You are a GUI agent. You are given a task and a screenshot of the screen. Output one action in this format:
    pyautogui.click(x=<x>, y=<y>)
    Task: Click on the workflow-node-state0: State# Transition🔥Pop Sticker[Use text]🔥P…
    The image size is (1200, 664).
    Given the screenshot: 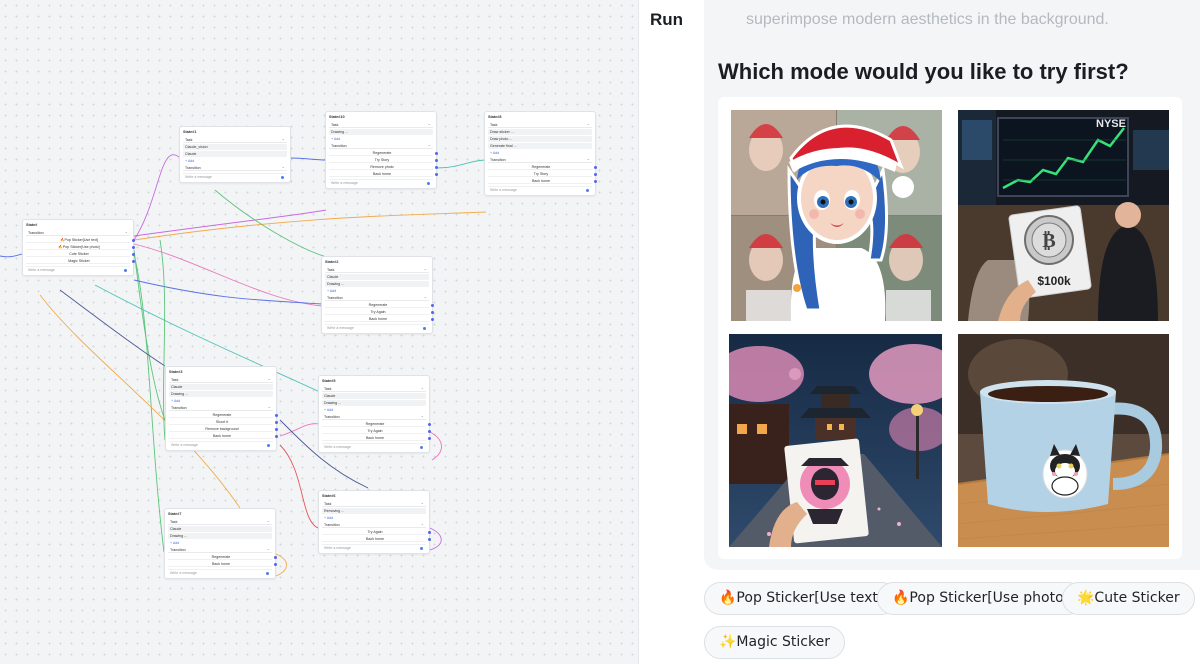 What is the action you would take?
    pyautogui.click(x=78, y=247)
    